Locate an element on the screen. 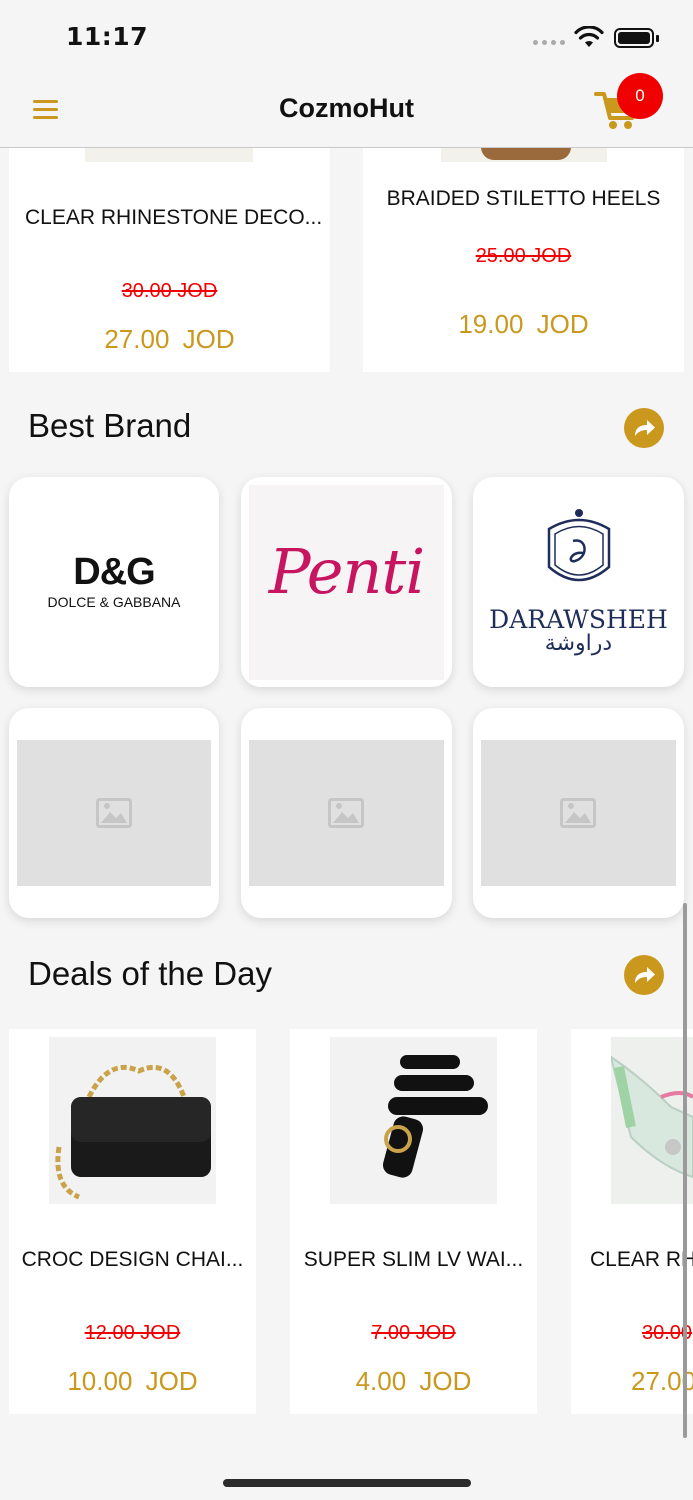 This screenshot has height=1500, width=693. product-image-belt is located at coordinates (413, 1120).